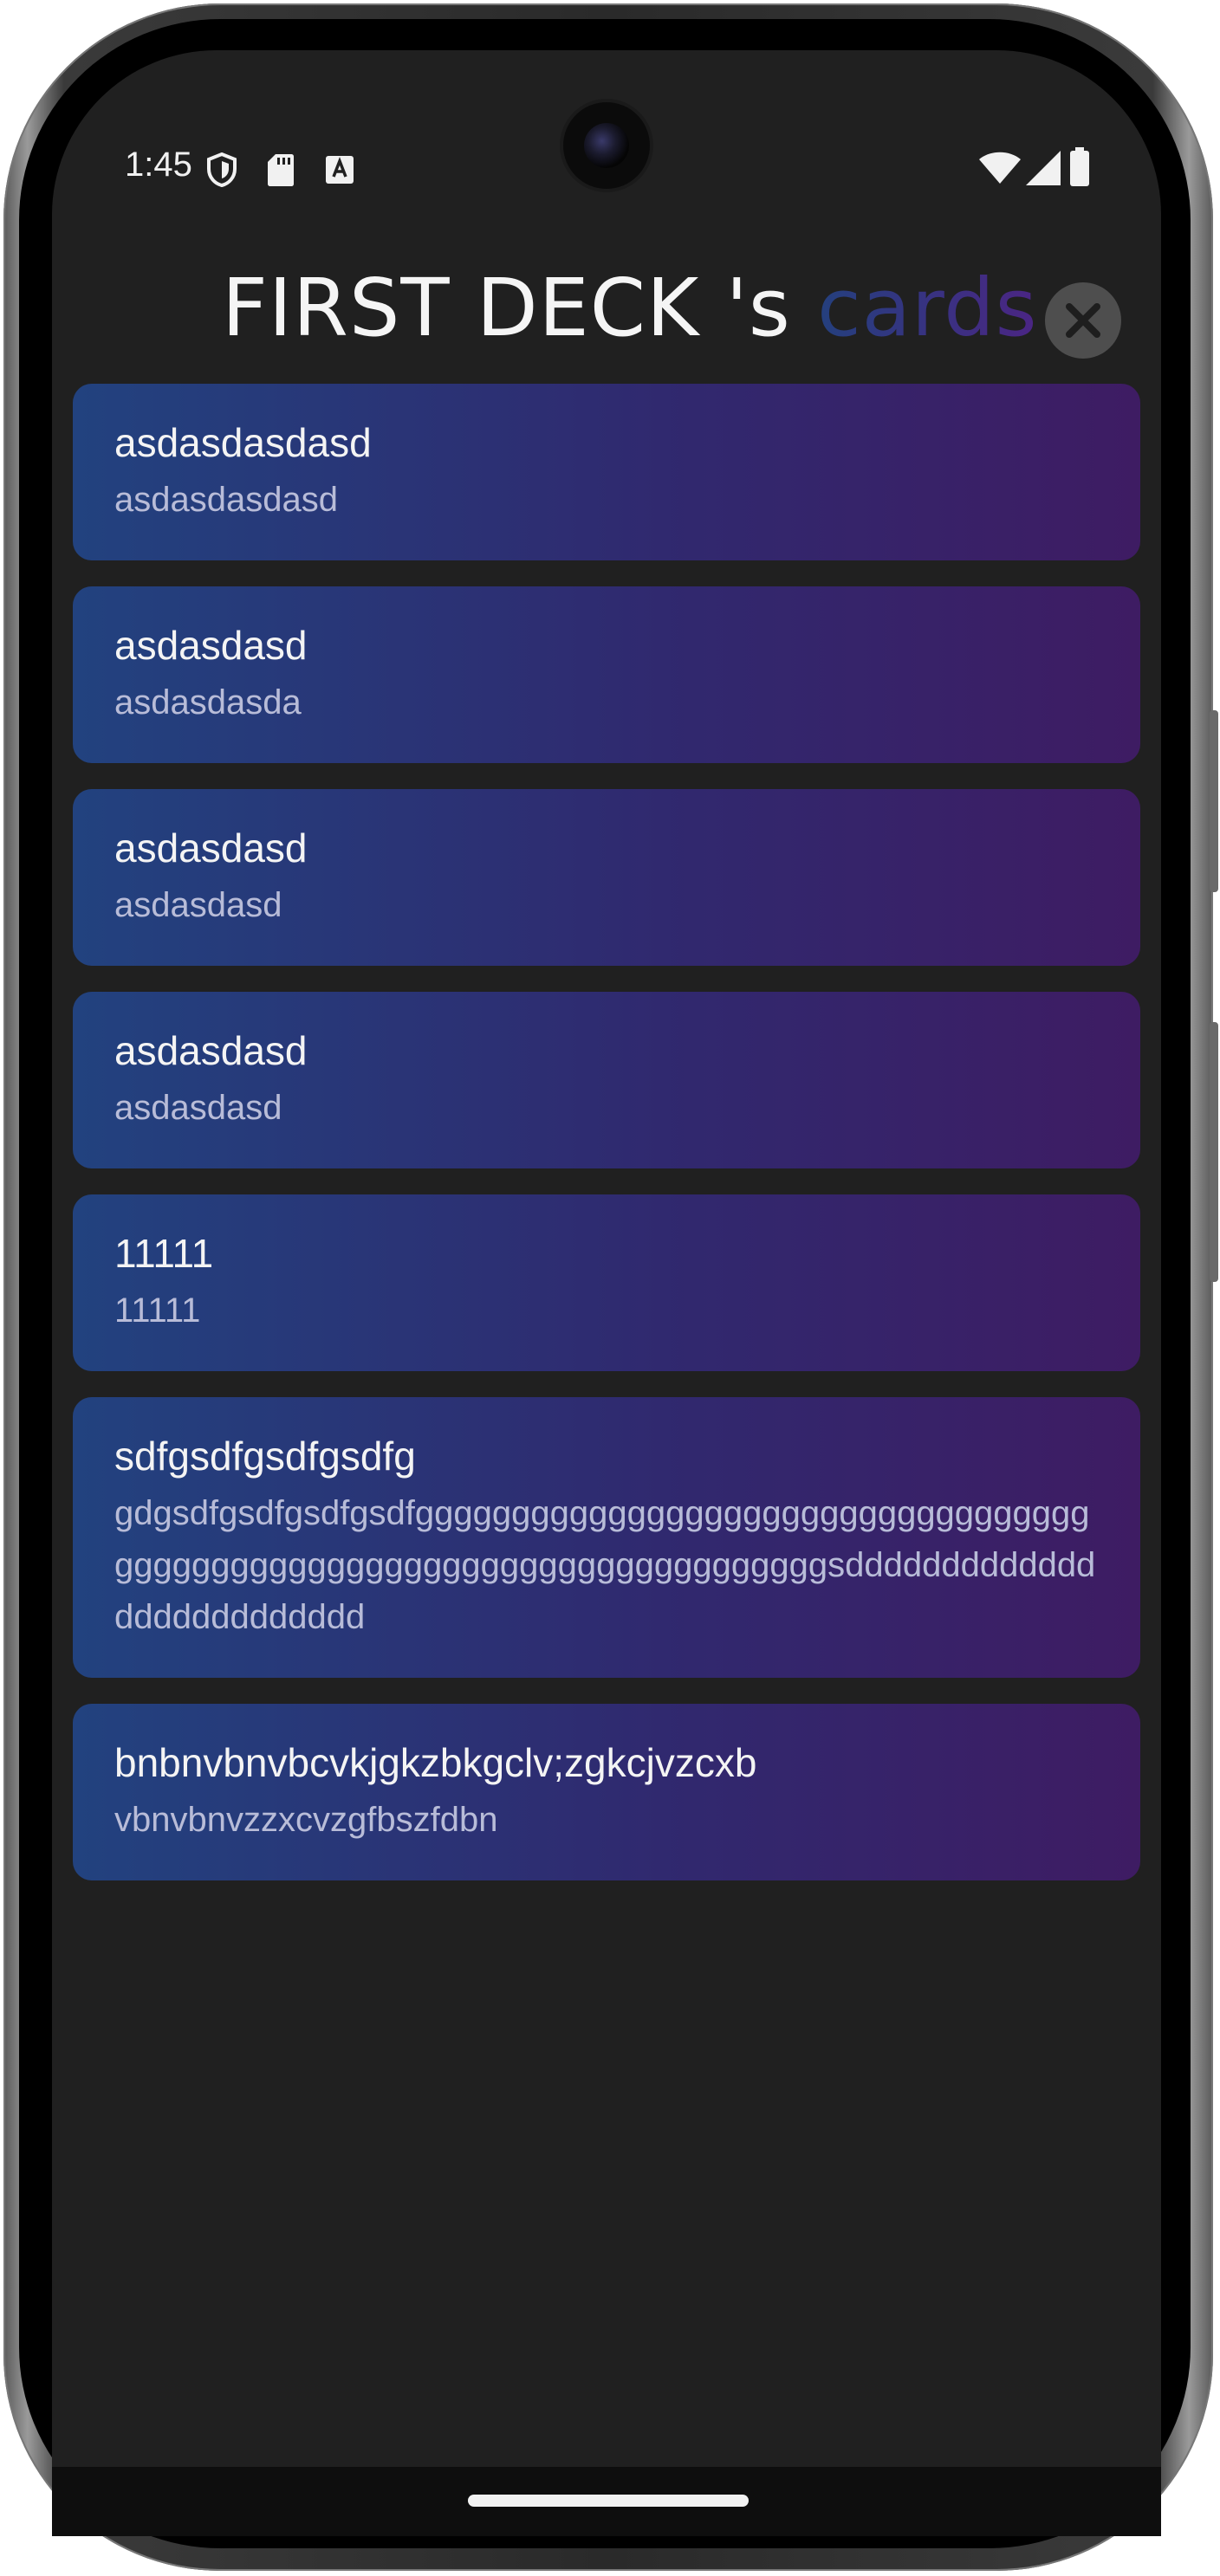 The width and height of the screenshot is (1220, 2576). What do you see at coordinates (608, 2501) in the screenshot?
I see `home-indicator` at bounding box center [608, 2501].